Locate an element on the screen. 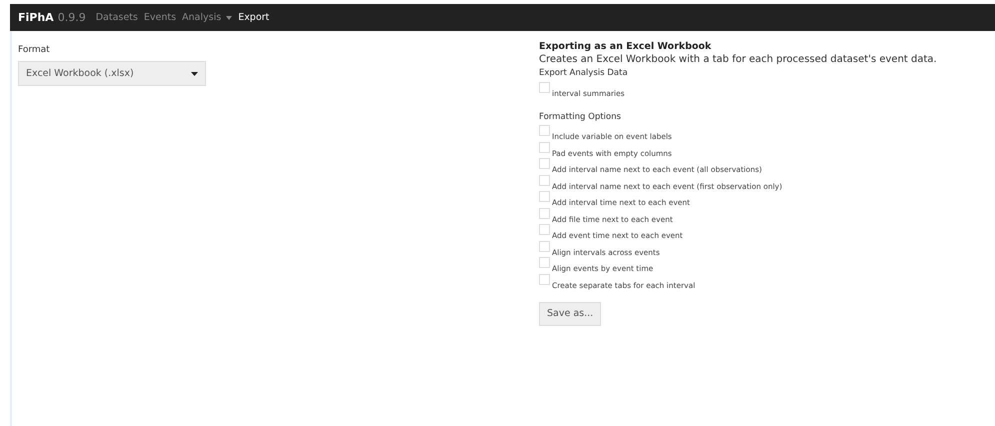 The width and height of the screenshot is (995, 426). brand-name: FiPhA is located at coordinates (36, 17).